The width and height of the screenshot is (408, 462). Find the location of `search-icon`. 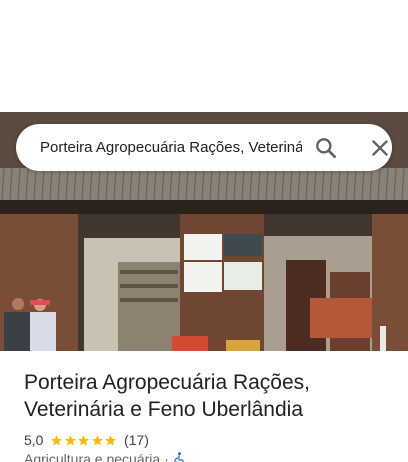

search-icon is located at coordinates (326, 148).